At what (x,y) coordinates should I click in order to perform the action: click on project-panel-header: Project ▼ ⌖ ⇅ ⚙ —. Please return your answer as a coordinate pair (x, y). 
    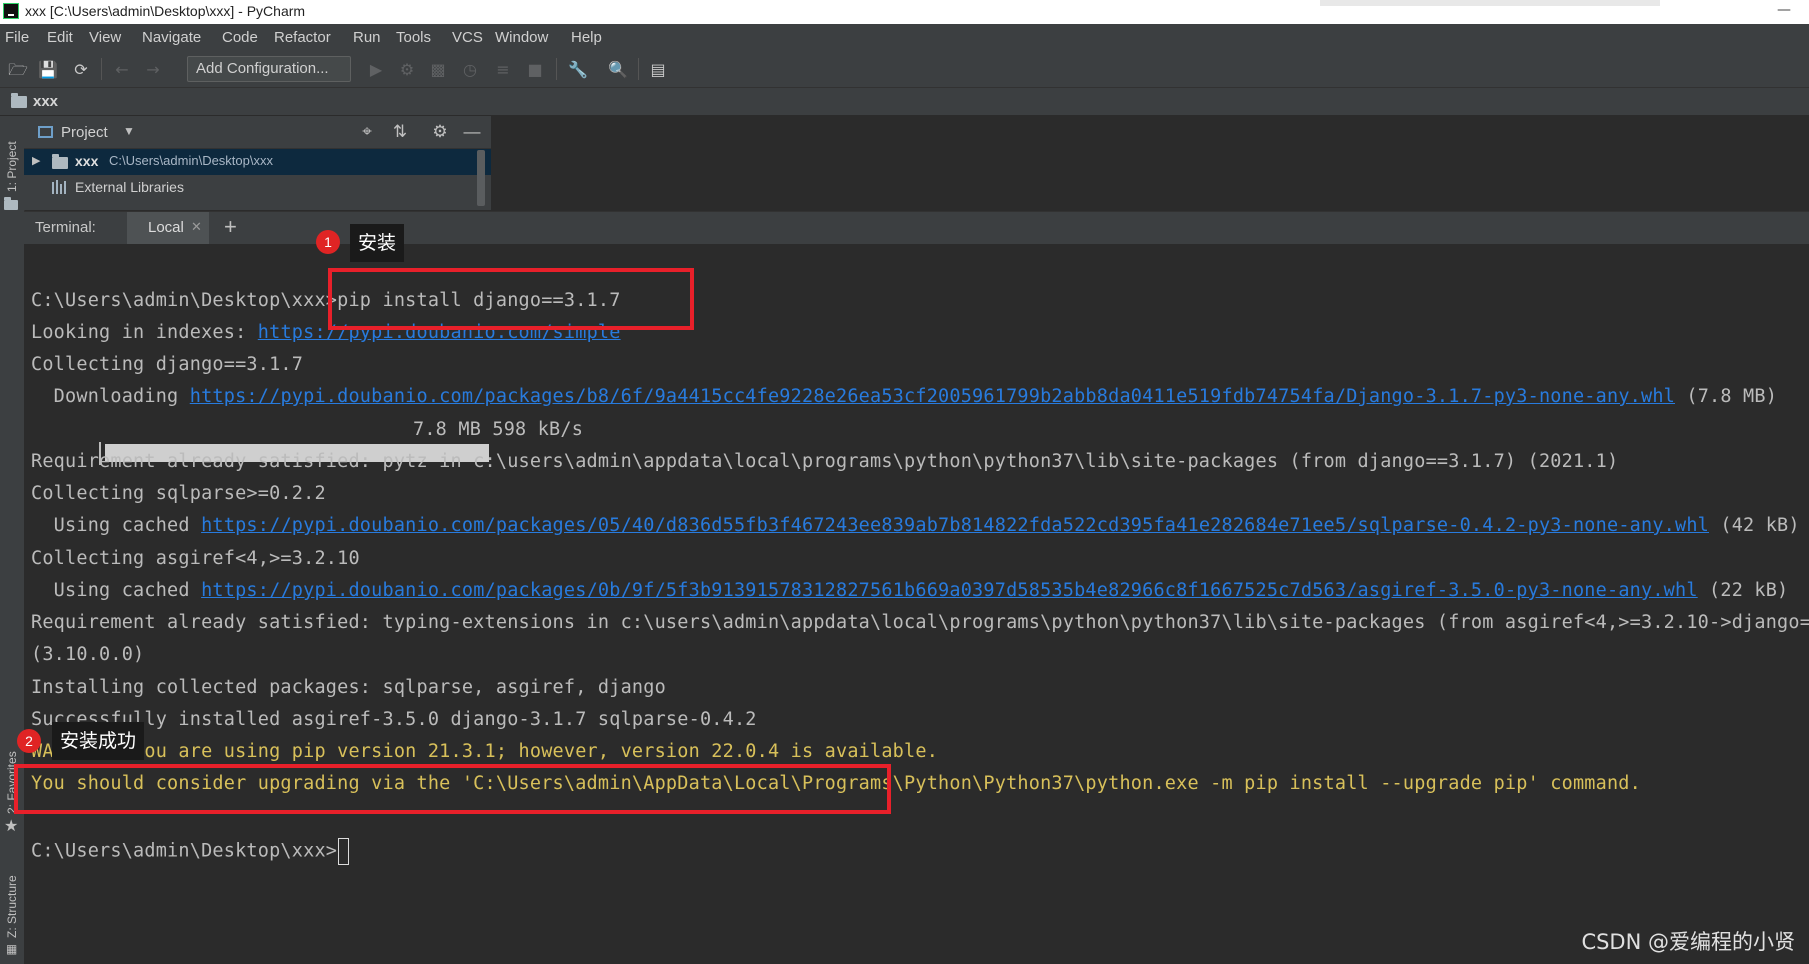
    Looking at the image, I should click on (257, 132).